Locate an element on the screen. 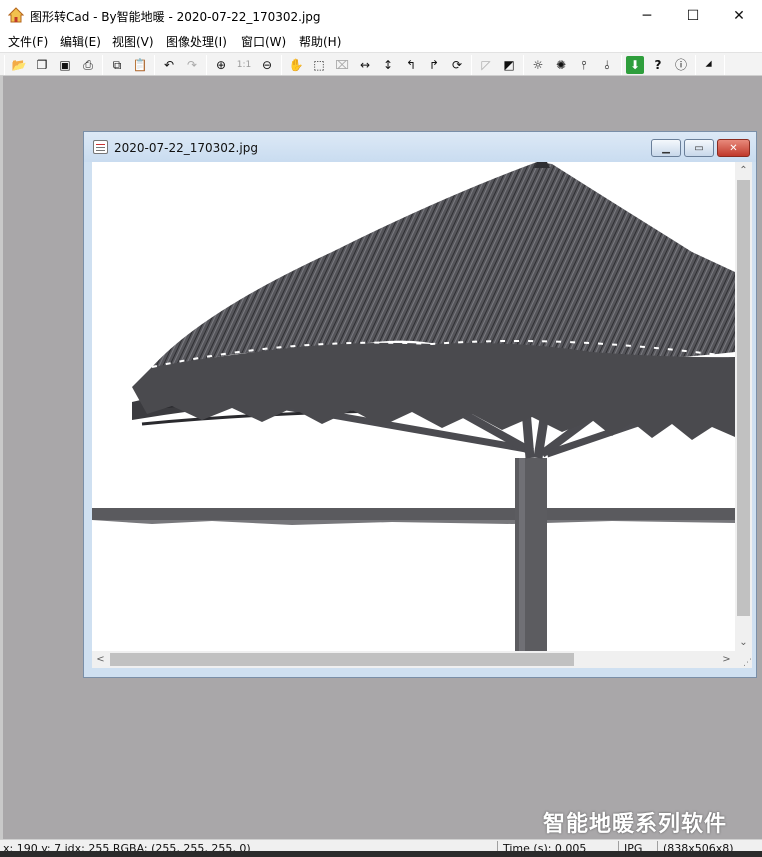  document-title-bar: 2020-07-22_170302.jpg ▁ ▭ ✕ is located at coordinates (420, 147).